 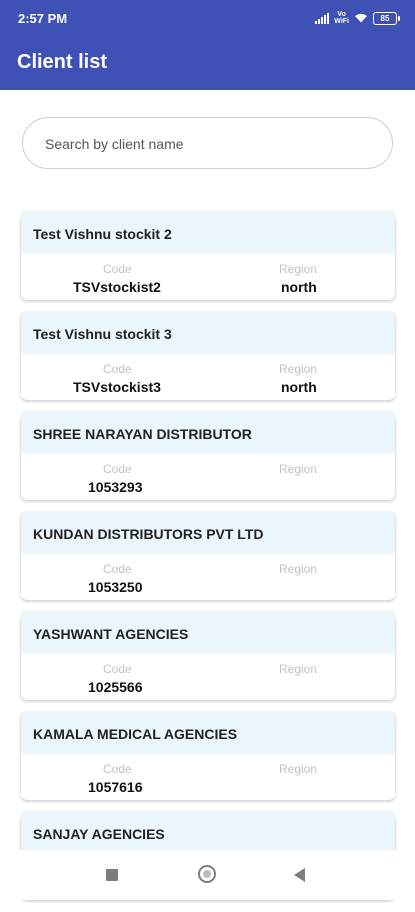 What do you see at coordinates (361, 18) in the screenshot?
I see `wifi-icon` at bounding box center [361, 18].